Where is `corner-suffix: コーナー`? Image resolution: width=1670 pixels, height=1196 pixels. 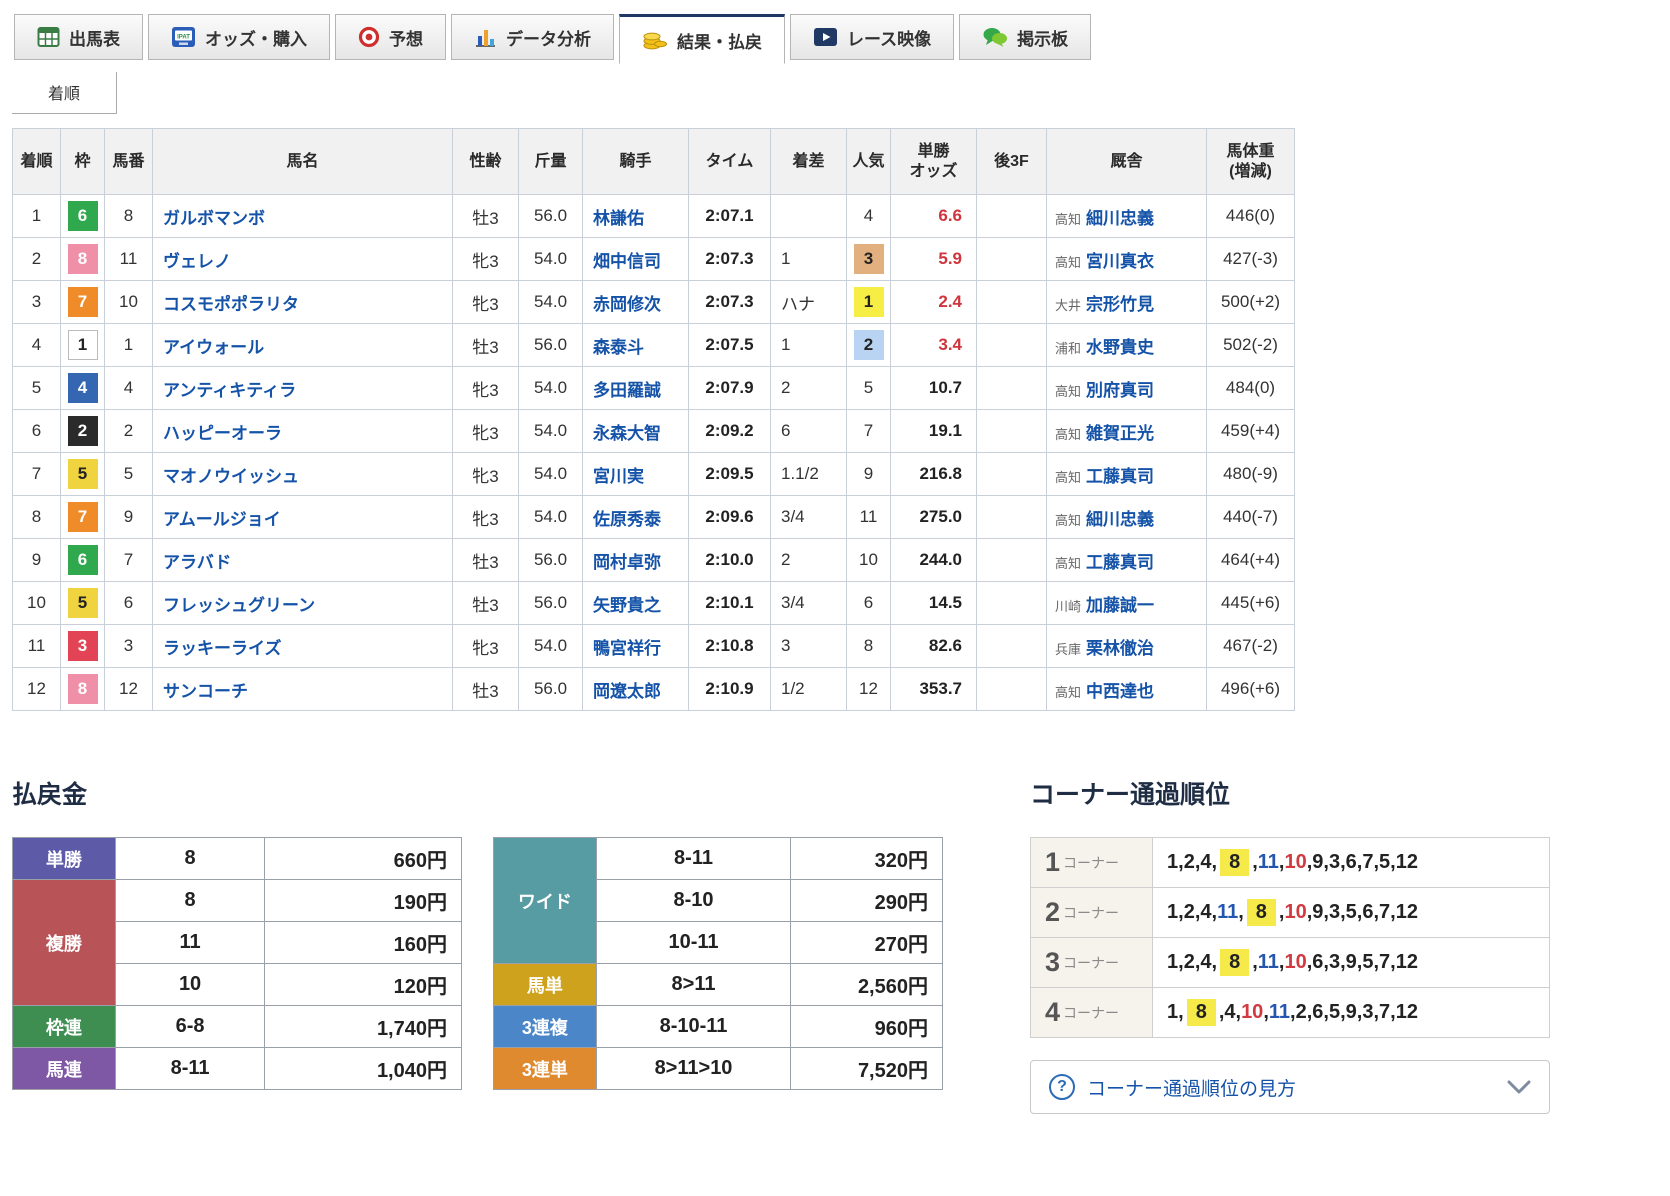
corner-suffix: コーナー is located at coordinates (1091, 862).